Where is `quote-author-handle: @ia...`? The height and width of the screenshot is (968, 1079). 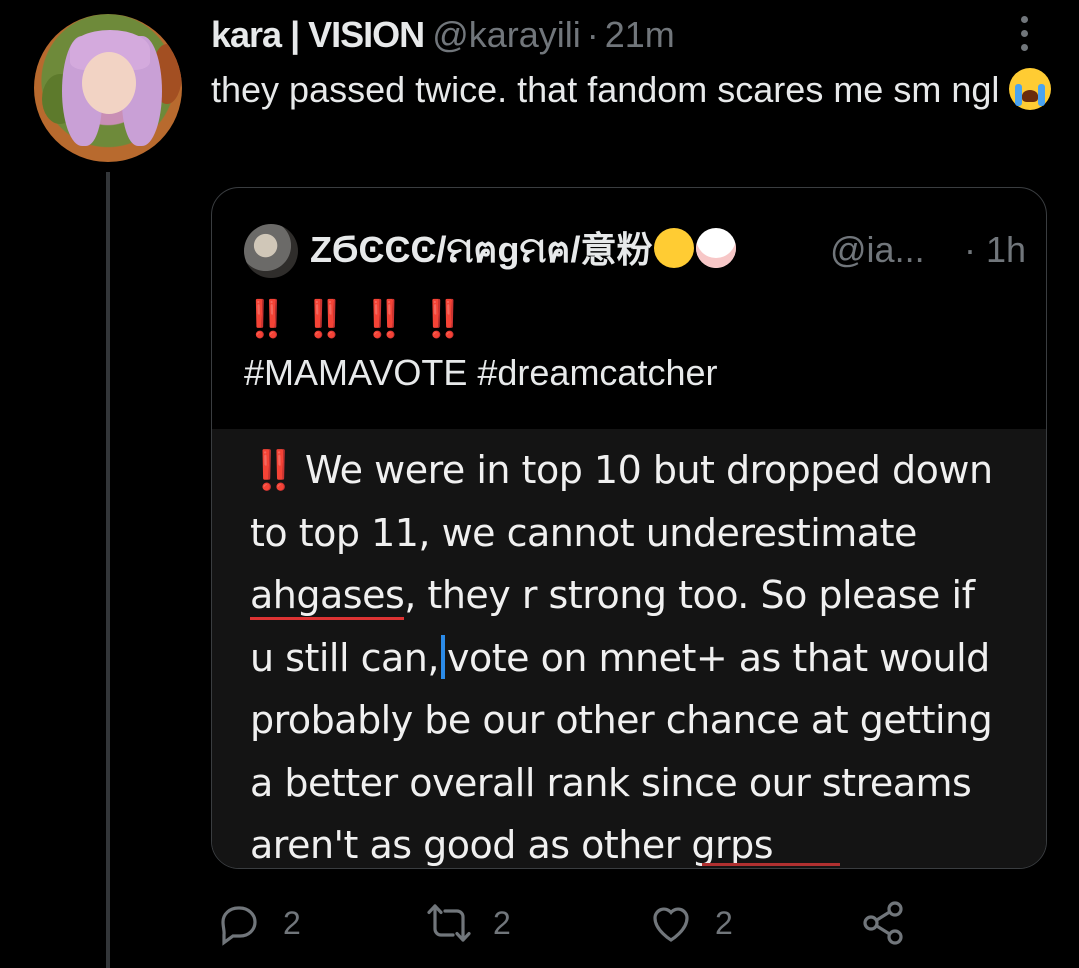
quote-author-handle: @ia... is located at coordinates (877, 249).